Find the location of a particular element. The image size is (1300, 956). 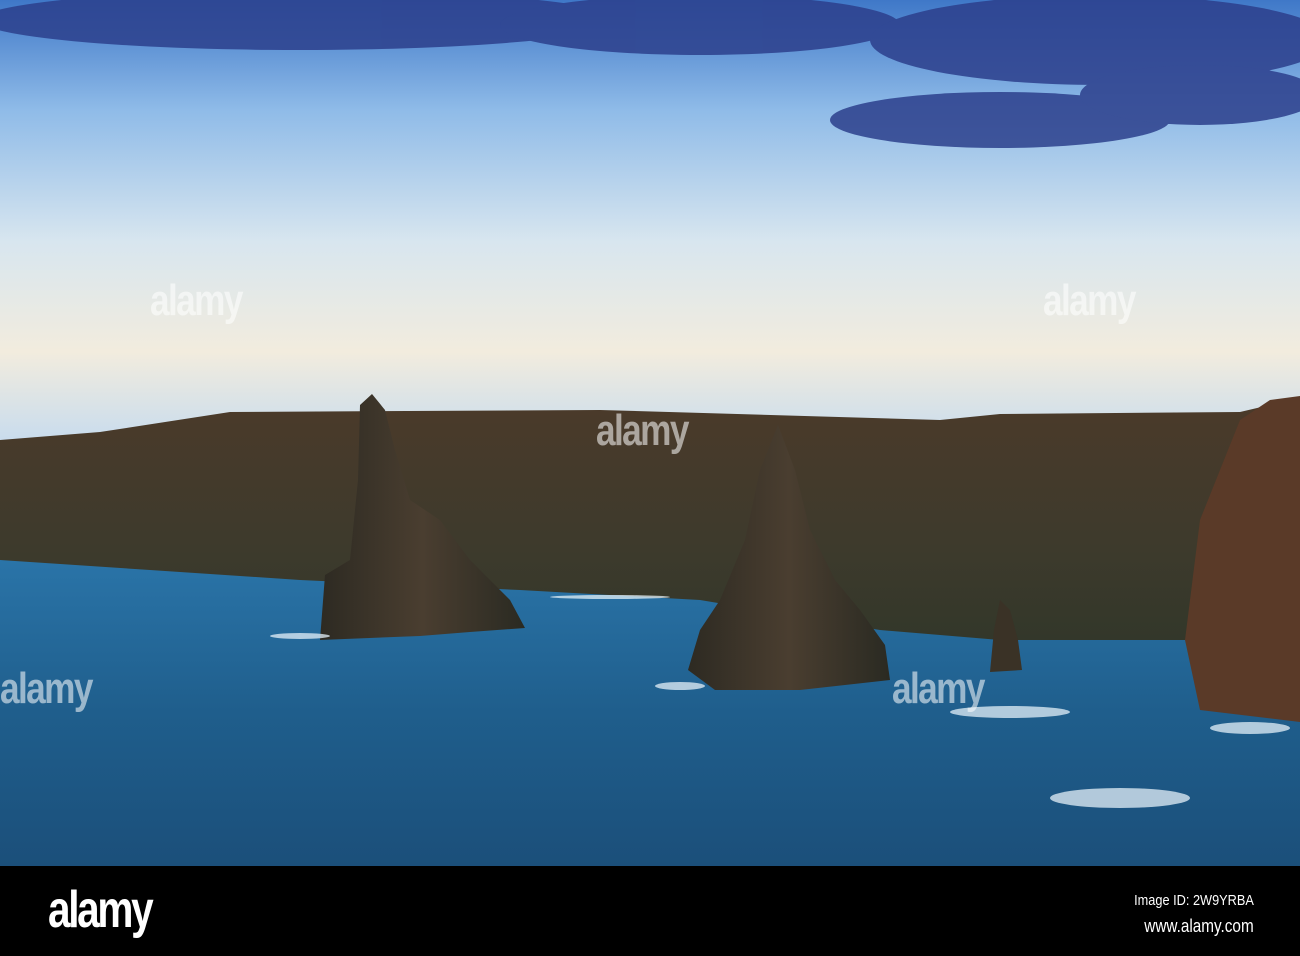

footer-bar: alamy Image ID: 2W9YRBA www.alamy.com is located at coordinates (650, 911).